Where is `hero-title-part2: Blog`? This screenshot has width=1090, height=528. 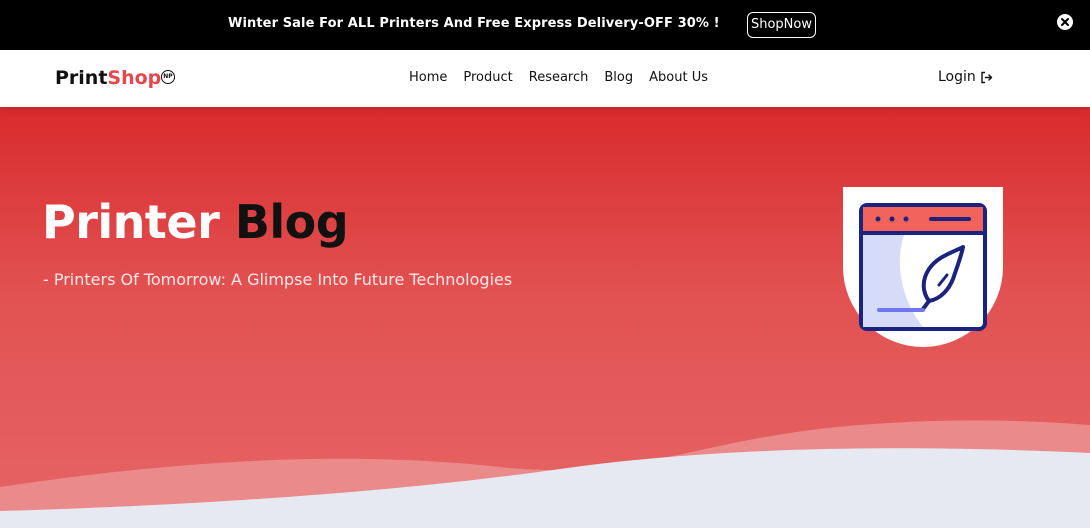
hero-title-part2: Blog is located at coordinates (291, 222).